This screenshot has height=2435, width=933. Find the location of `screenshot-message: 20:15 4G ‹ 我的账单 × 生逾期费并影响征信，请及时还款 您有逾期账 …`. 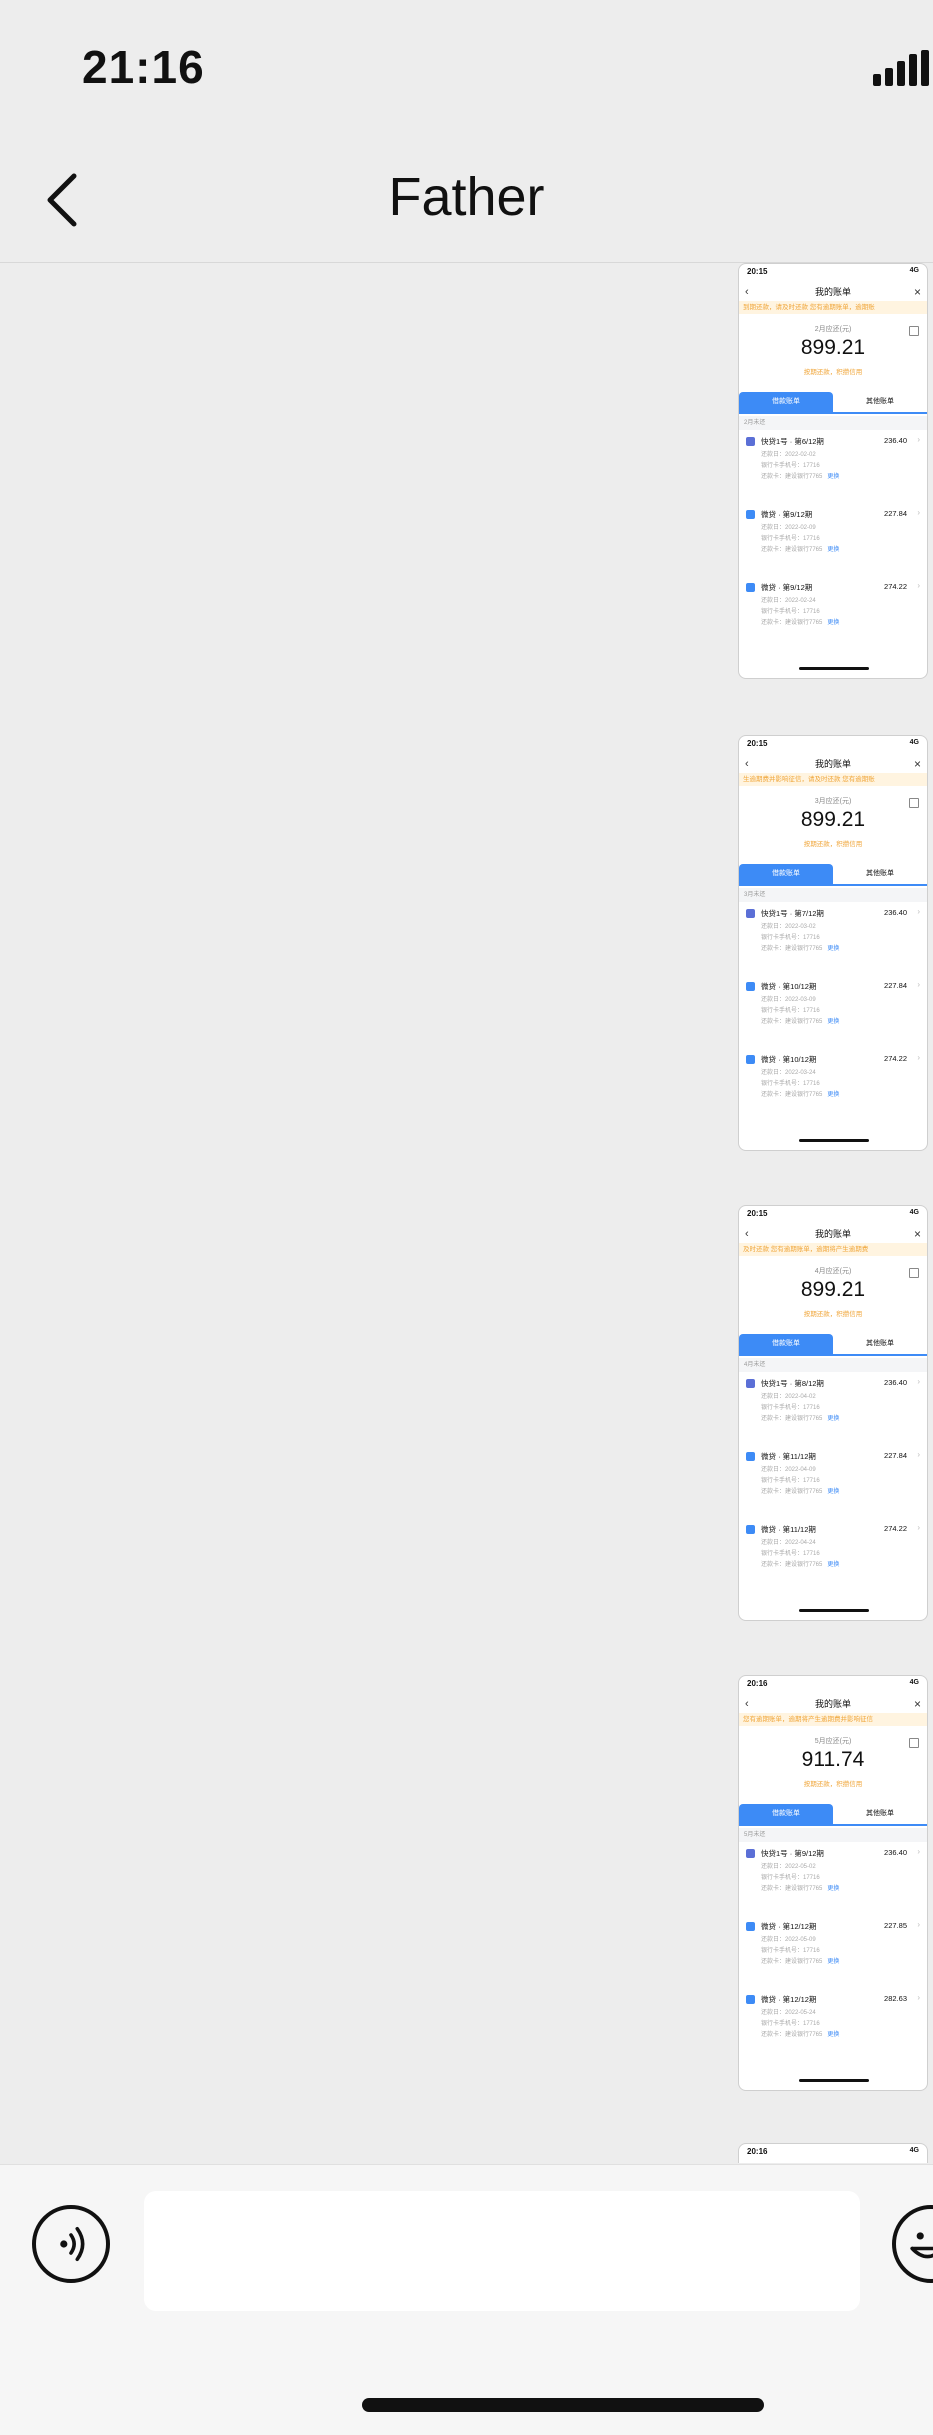

screenshot-message: 20:15 4G ‹ 我的账单 × 生逾期费并影响征信，请及时还款 您有逾期账 … is located at coordinates (833, 943).